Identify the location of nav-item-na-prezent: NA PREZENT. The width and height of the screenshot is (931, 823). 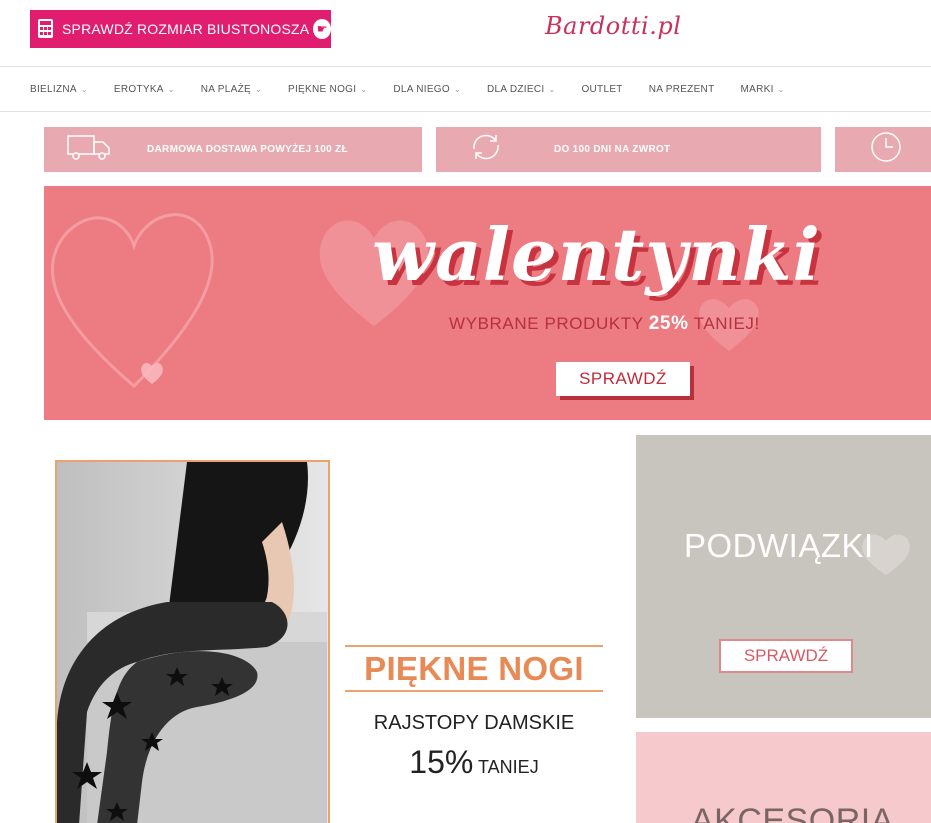
(682, 89).